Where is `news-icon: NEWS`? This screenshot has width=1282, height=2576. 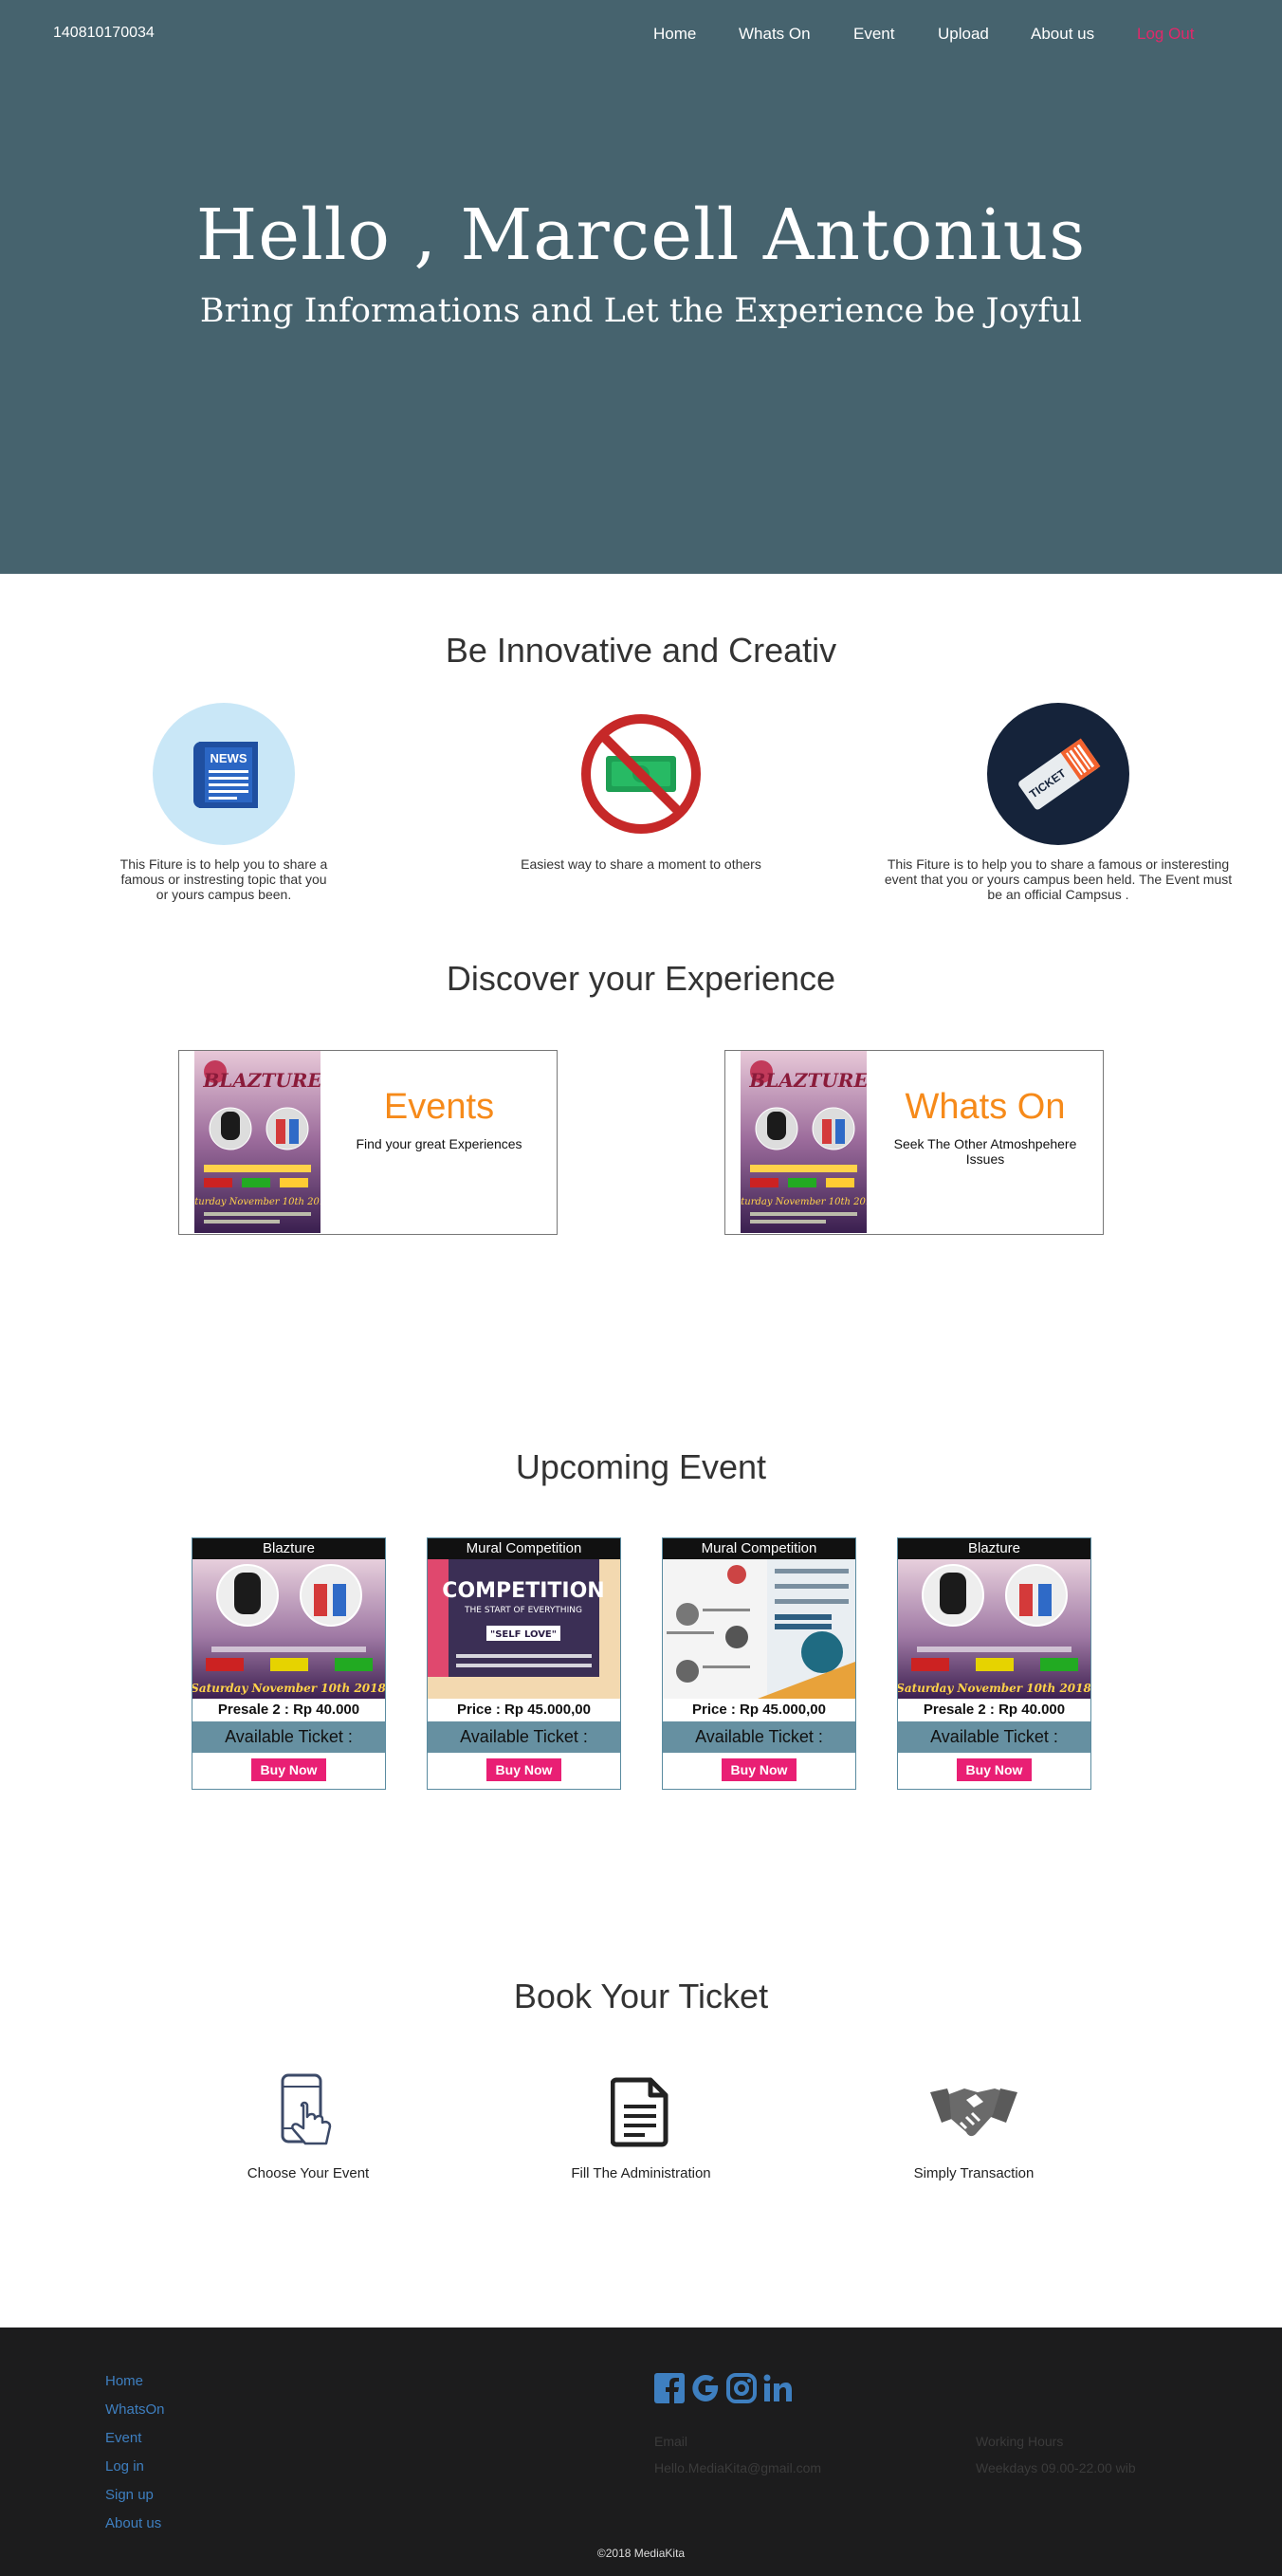
news-icon: NEWS is located at coordinates (224, 774).